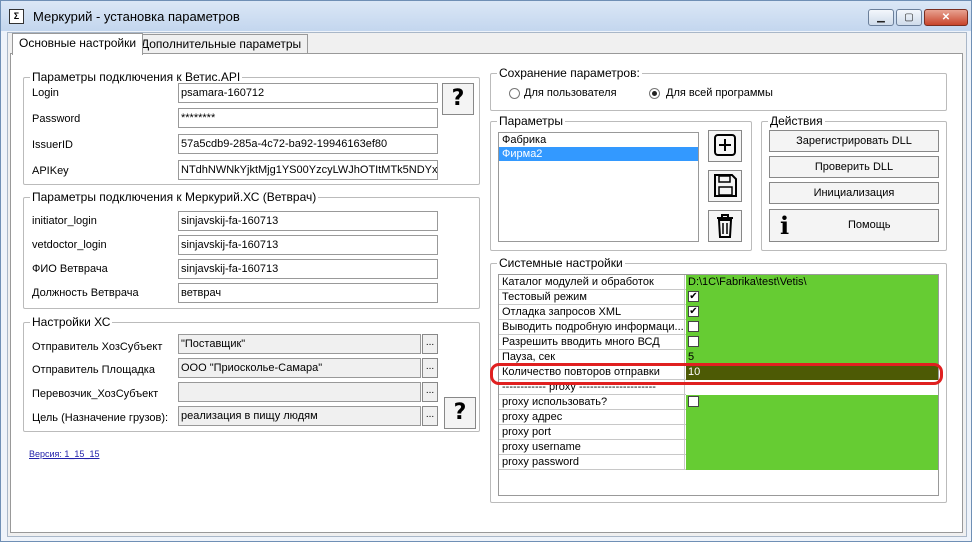  Describe the element at coordinates (69, 245) in the screenshot. I see `vetdoctor-login-label: vetdoctor_login` at that location.